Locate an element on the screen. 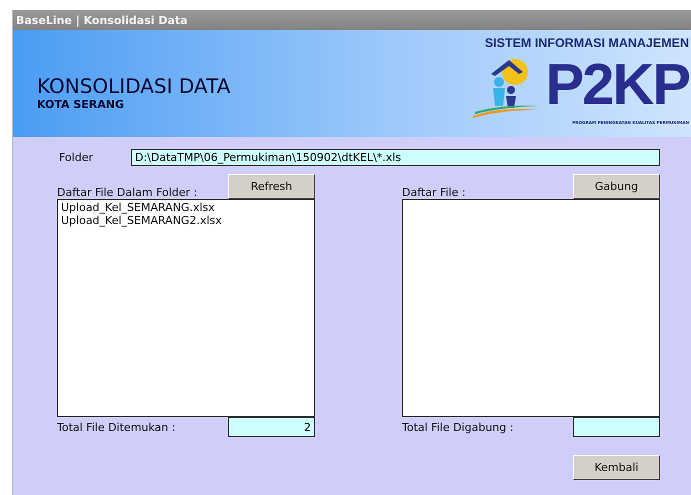  refresh-button: Refresh is located at coordinates (271, 186).